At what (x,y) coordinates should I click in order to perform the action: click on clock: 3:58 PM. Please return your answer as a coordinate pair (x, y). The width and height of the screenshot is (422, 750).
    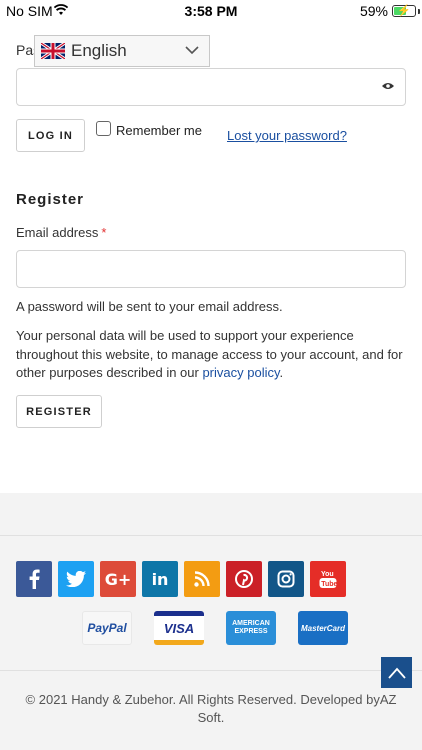
    Looking at the image, I should click on (211, 11).